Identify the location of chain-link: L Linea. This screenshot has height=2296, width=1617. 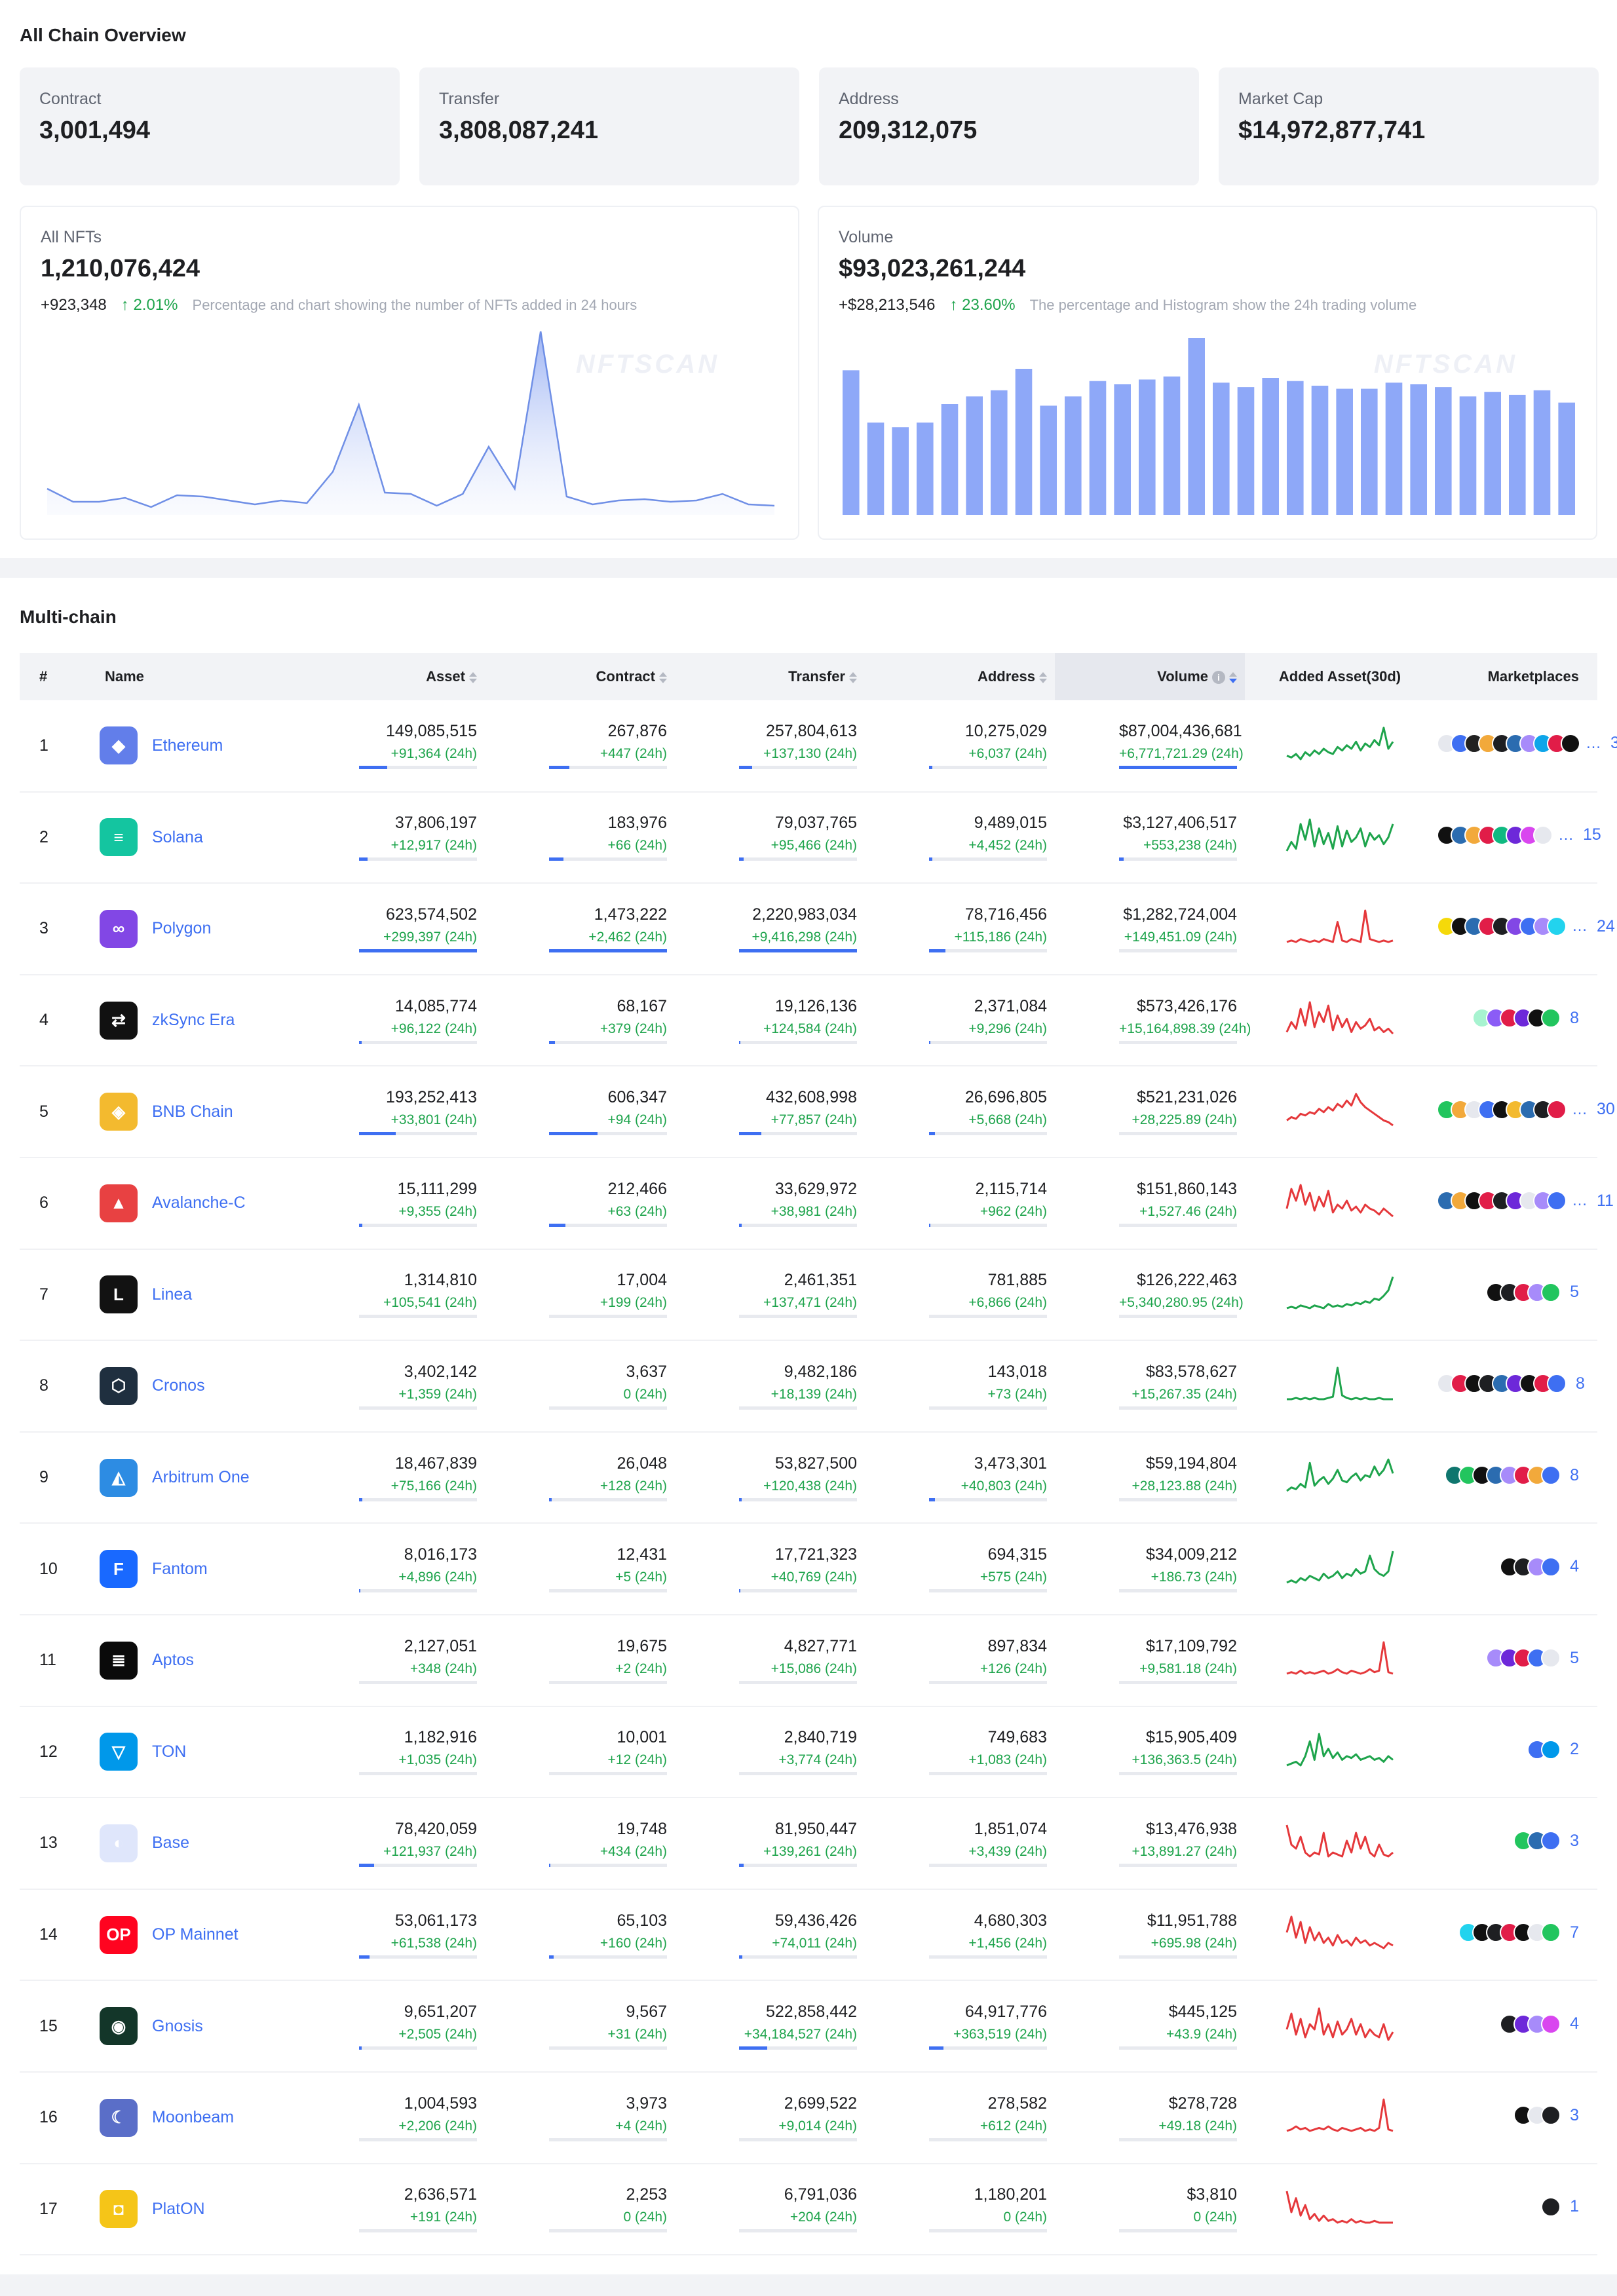
(200, 1294).